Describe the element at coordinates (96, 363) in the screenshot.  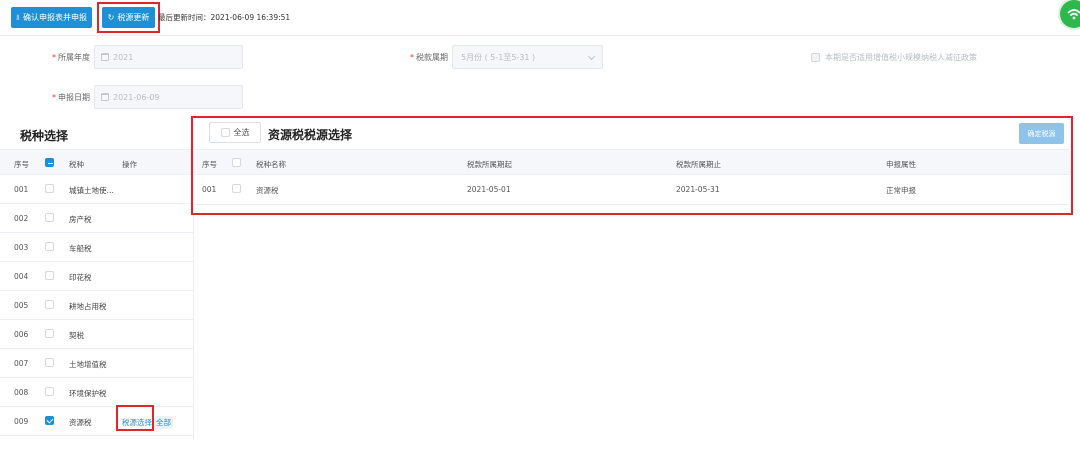
I see `list-item: 007 土地增值税` at that location.